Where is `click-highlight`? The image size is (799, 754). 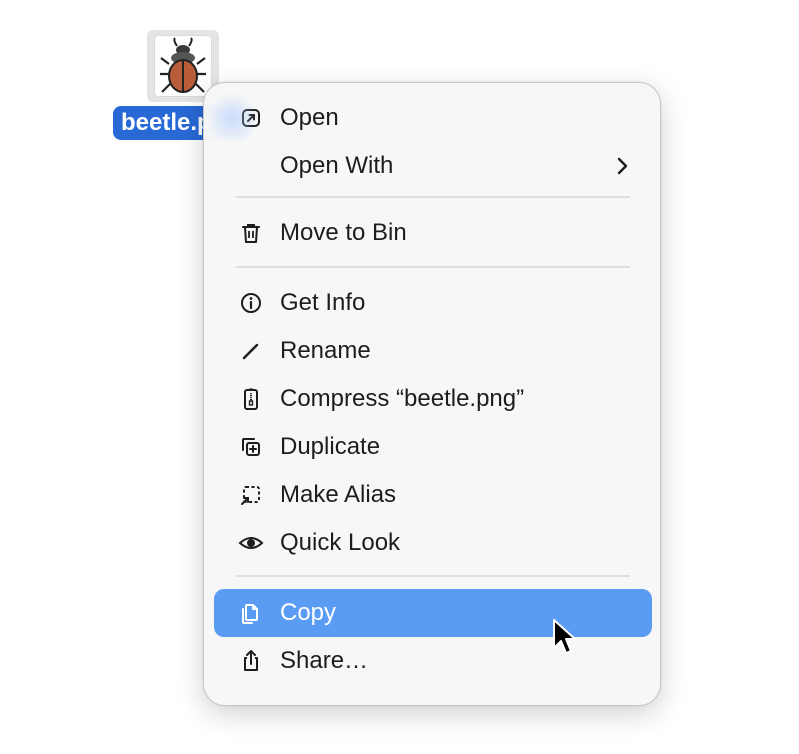
click-highlight is located at coordinates (232, 118).